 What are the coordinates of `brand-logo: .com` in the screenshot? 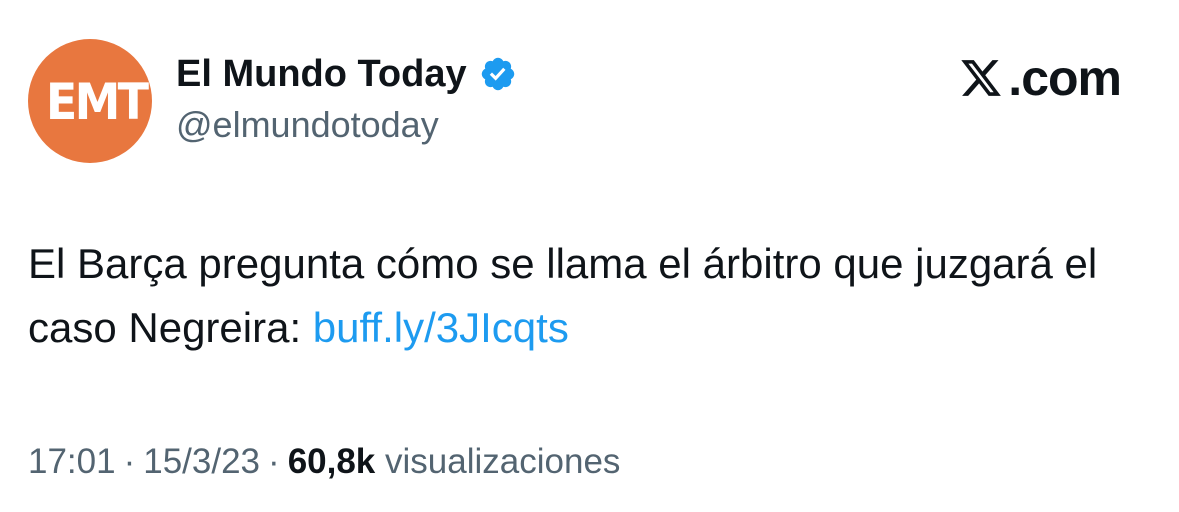 It's located at (1040, 78).